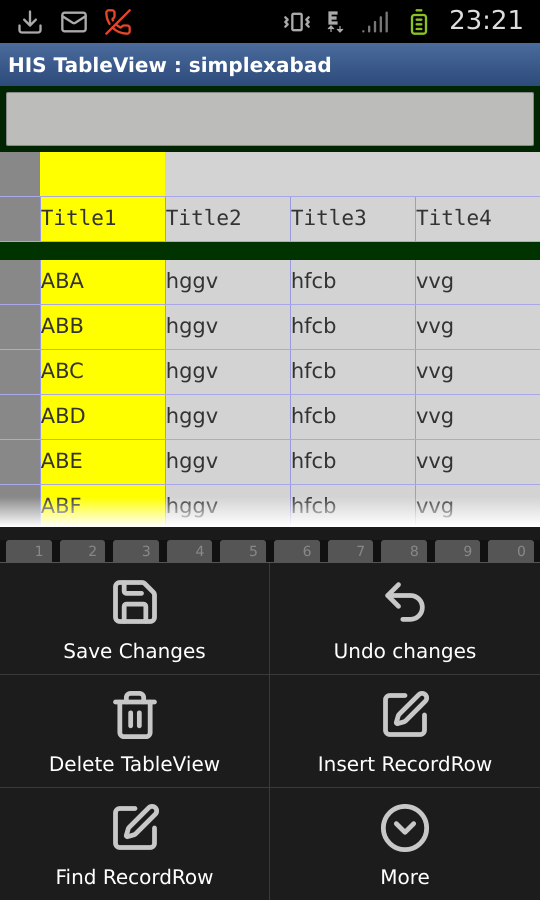  I want to click on menu-item: Save Changes, so click(135, 619).